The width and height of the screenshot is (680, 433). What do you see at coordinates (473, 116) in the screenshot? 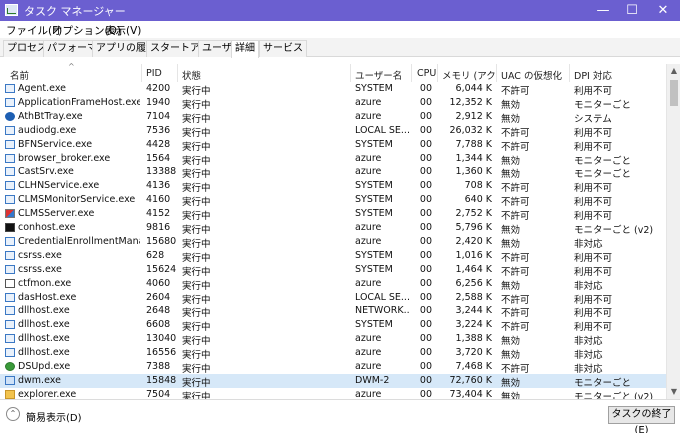
I see `cell-mem: 2,912 K` at bounding box center [473, 116].